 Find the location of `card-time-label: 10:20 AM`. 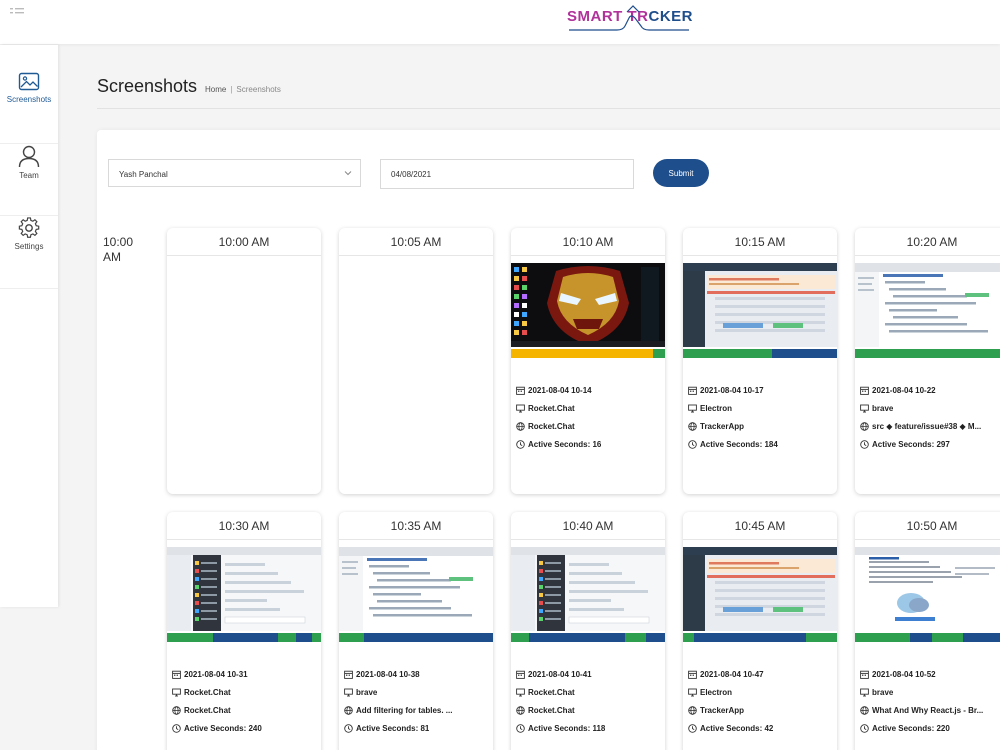

card-time-label: 10:20 AM is located at coordinates (927, 242).